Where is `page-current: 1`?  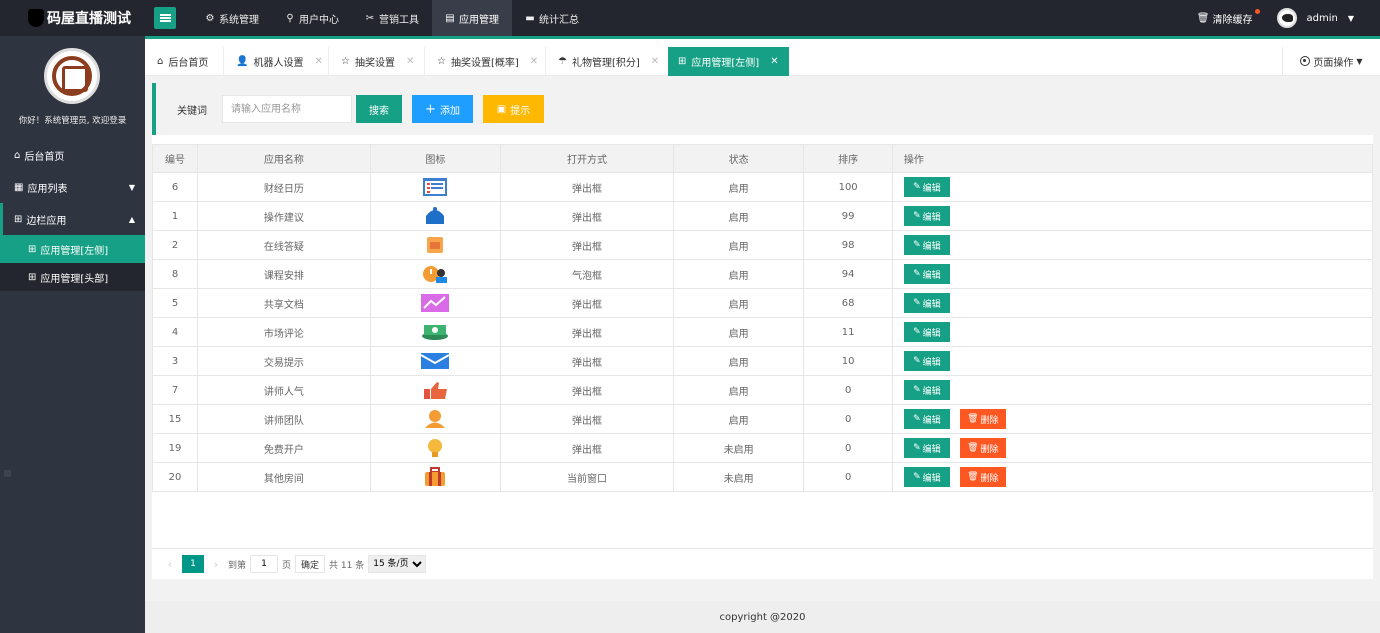 page-current: 1 is located at coordinates (193, 564).